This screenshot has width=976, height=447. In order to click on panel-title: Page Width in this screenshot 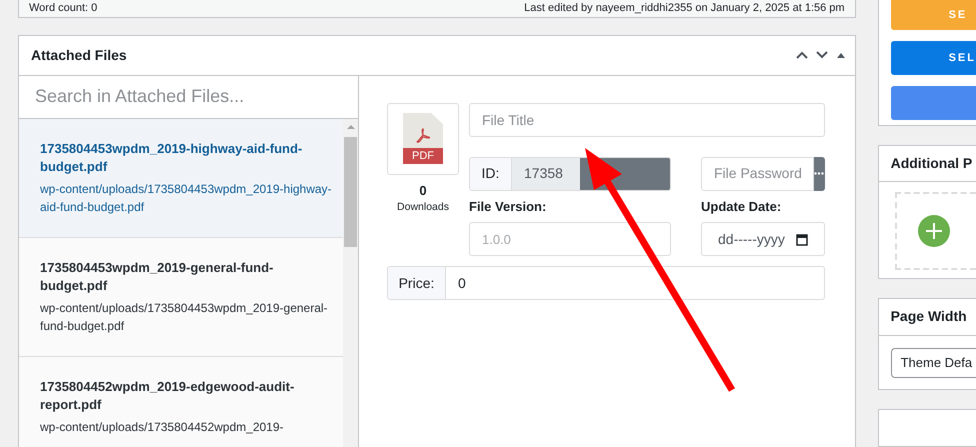, I will do `click(928, 316)`.